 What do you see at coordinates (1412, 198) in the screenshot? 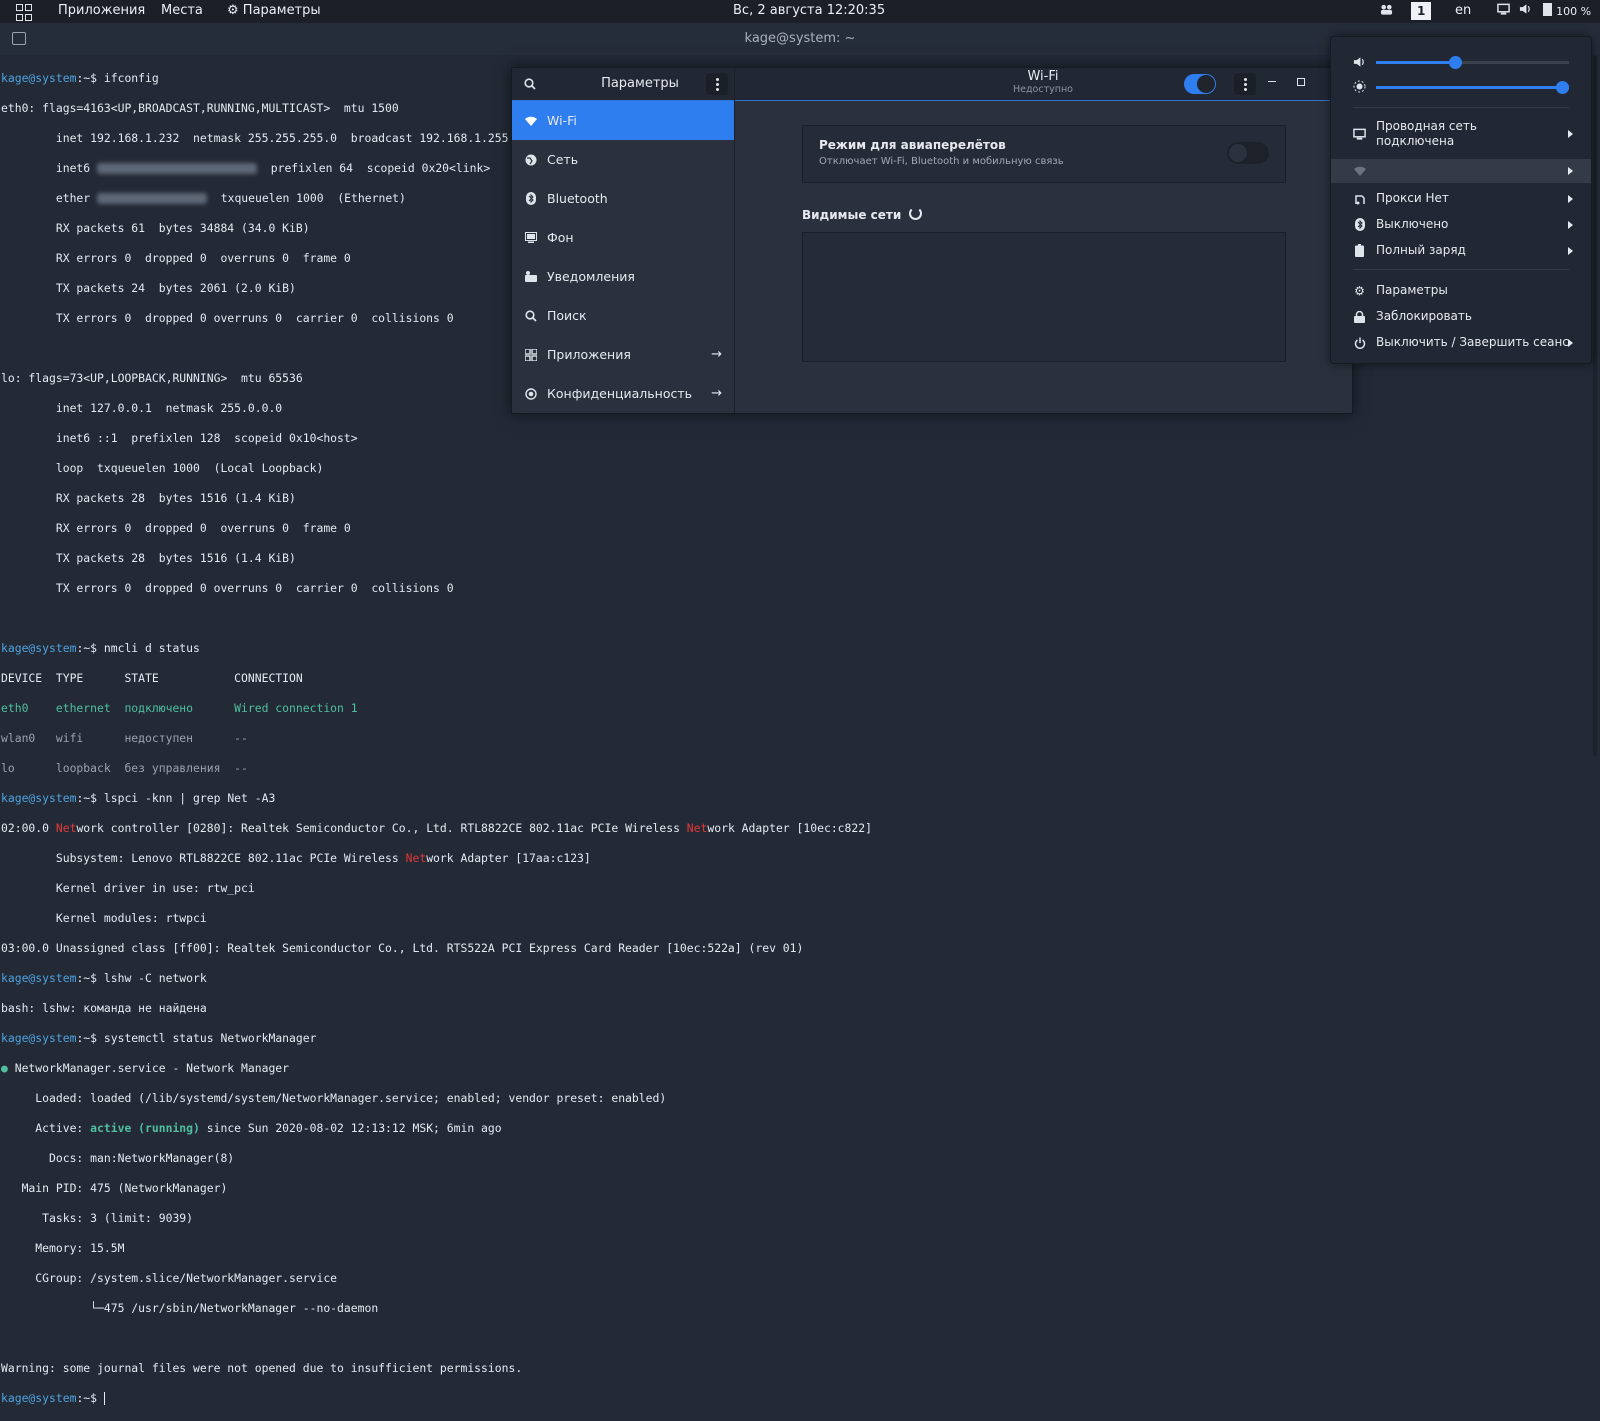
I see `proxy-label: Прокси Нет` at bounding box center [1412, 198].